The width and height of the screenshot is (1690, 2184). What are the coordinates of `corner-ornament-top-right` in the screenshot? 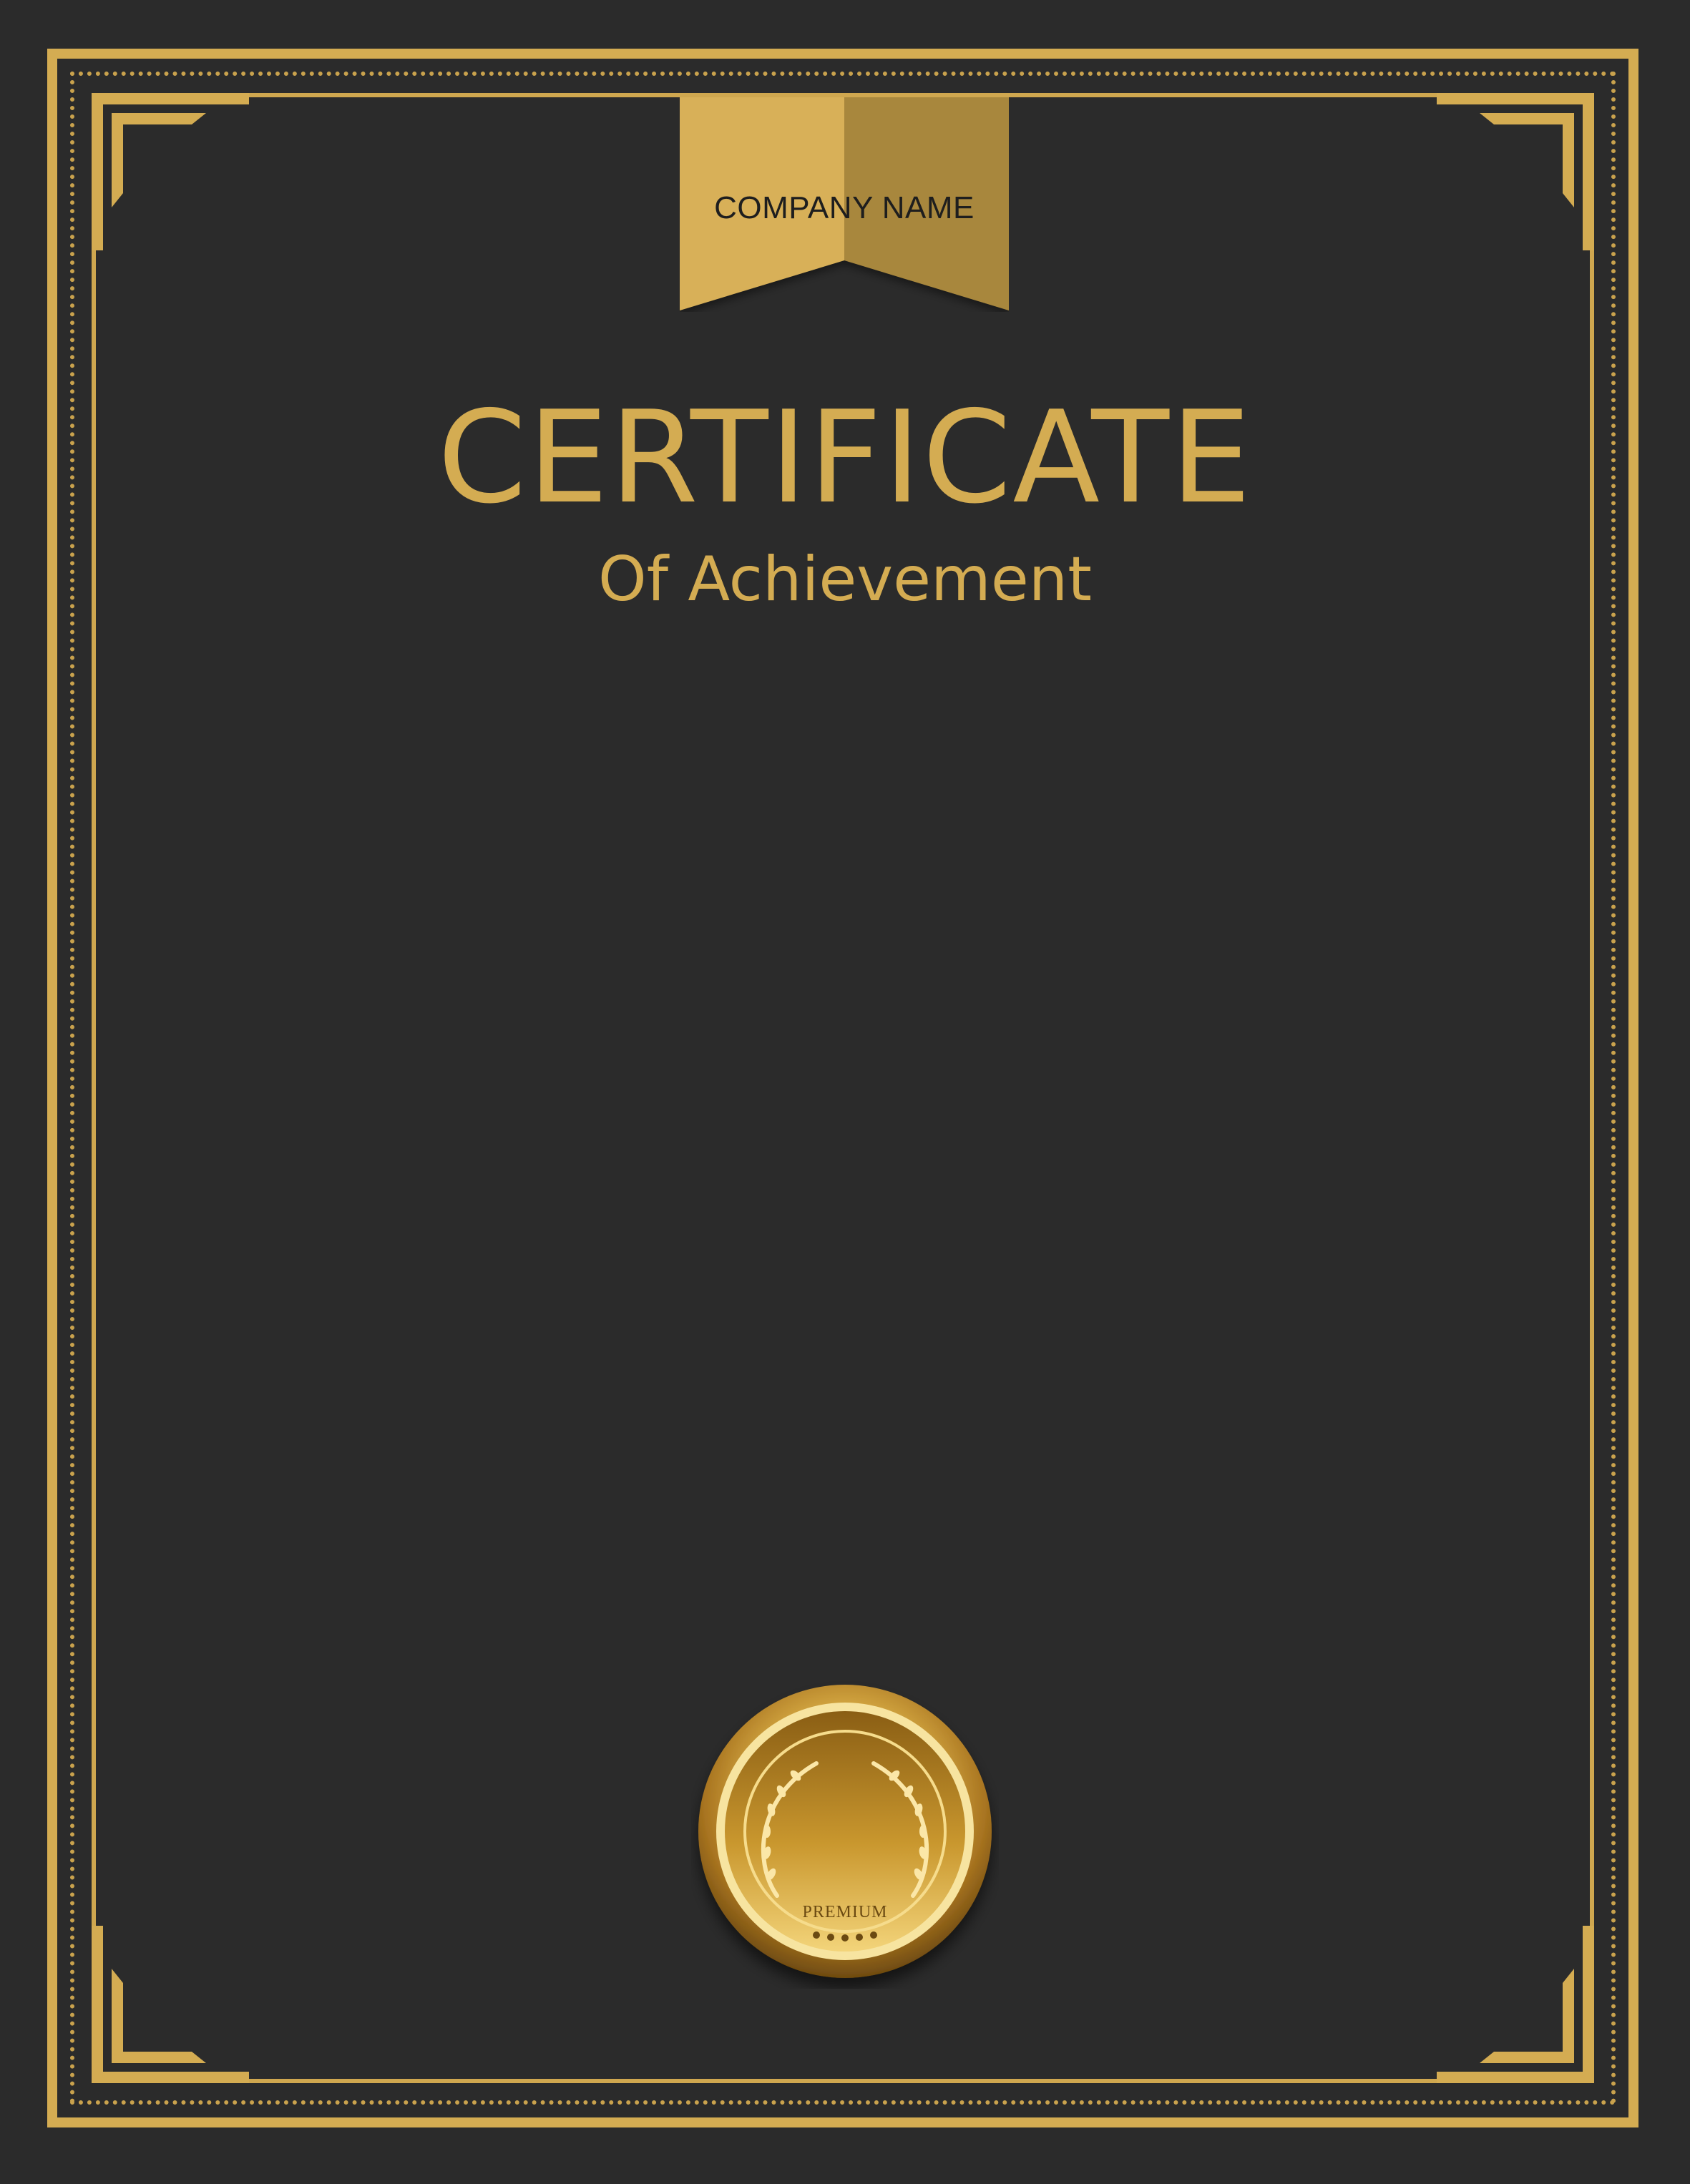 It's located at (1515, 171).